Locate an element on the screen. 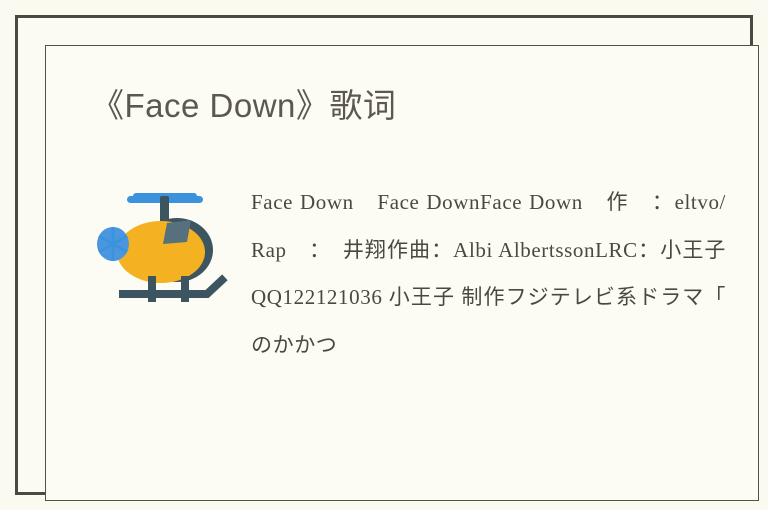  helicopter-skid-leg-left is located at coordinates (151, 289).